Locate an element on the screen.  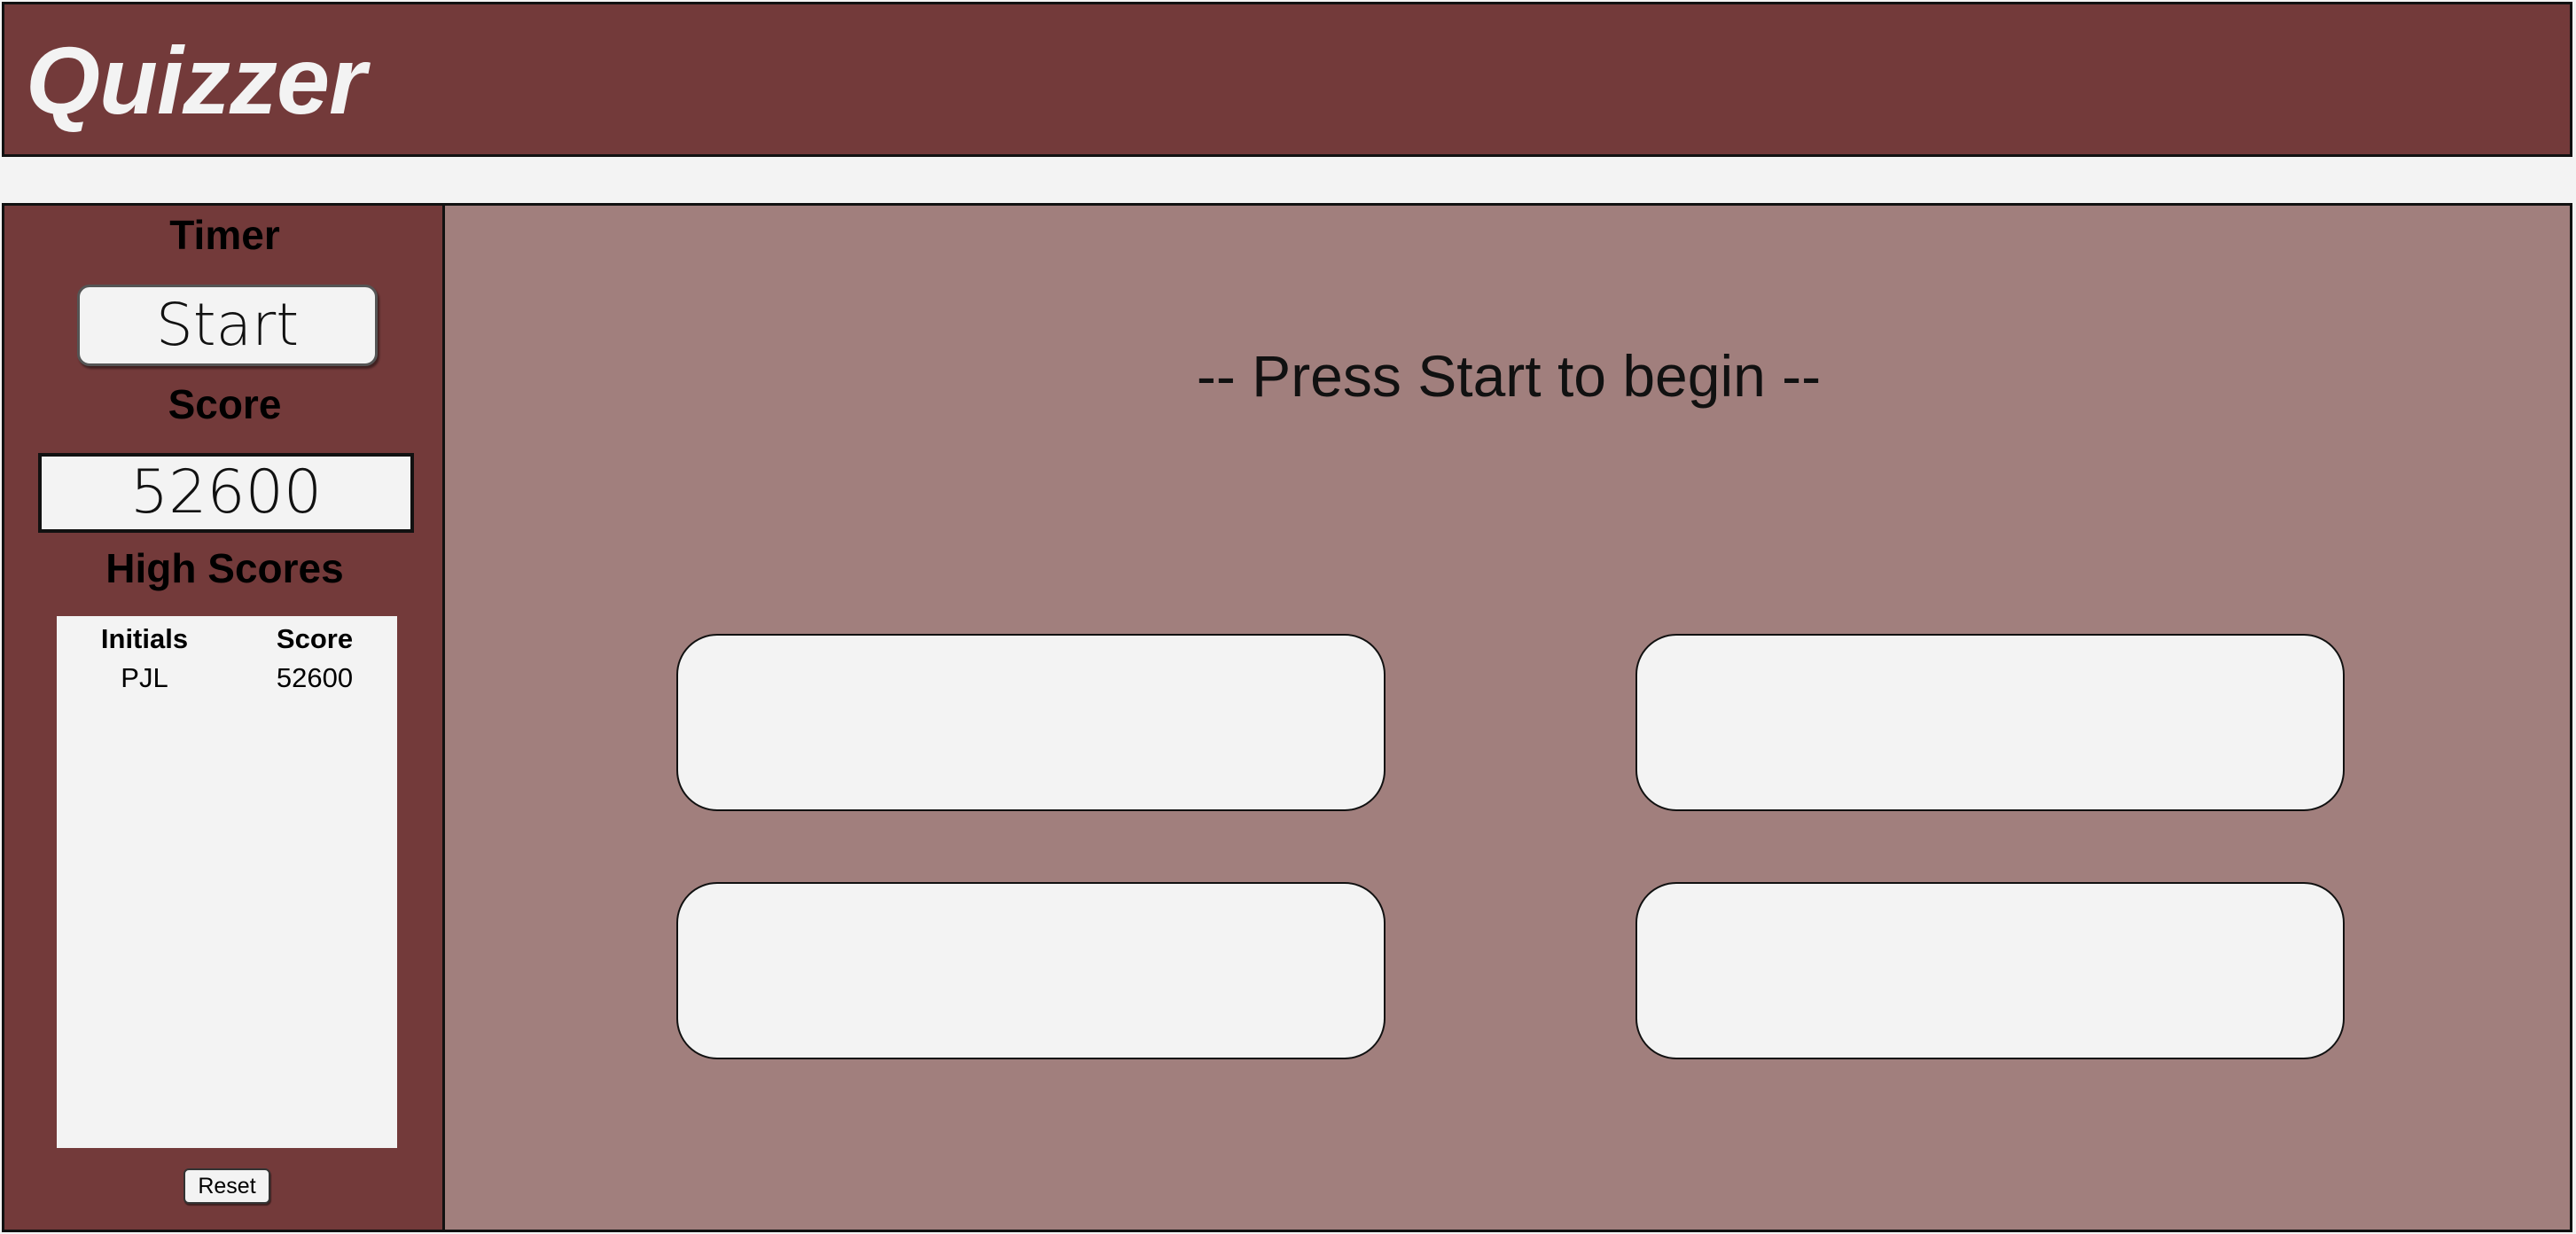
reset-button: Reset is located at coordinates (226, 1186).